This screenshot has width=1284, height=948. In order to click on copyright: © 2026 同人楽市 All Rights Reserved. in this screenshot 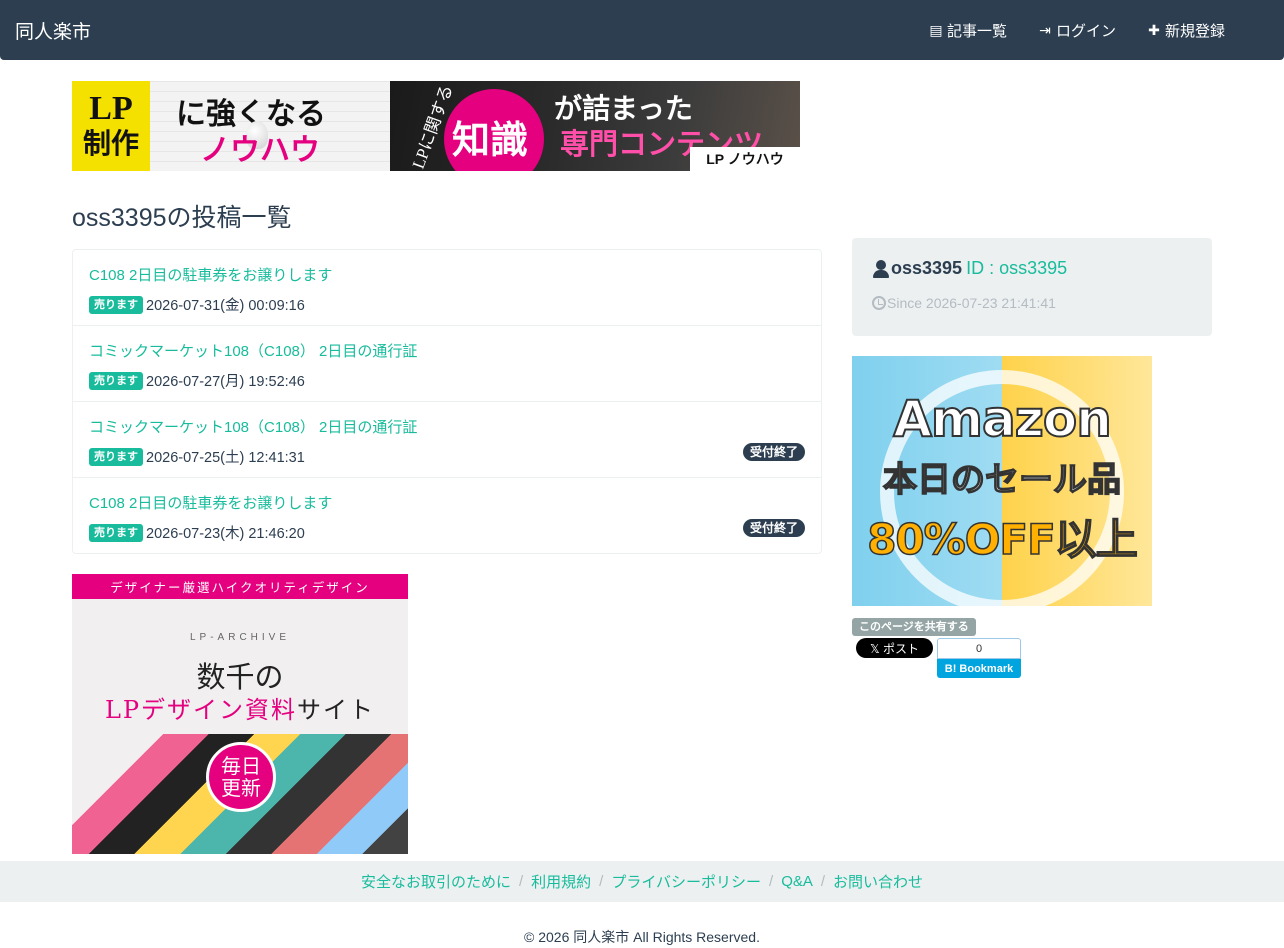, I will do `click(642, 937)`.